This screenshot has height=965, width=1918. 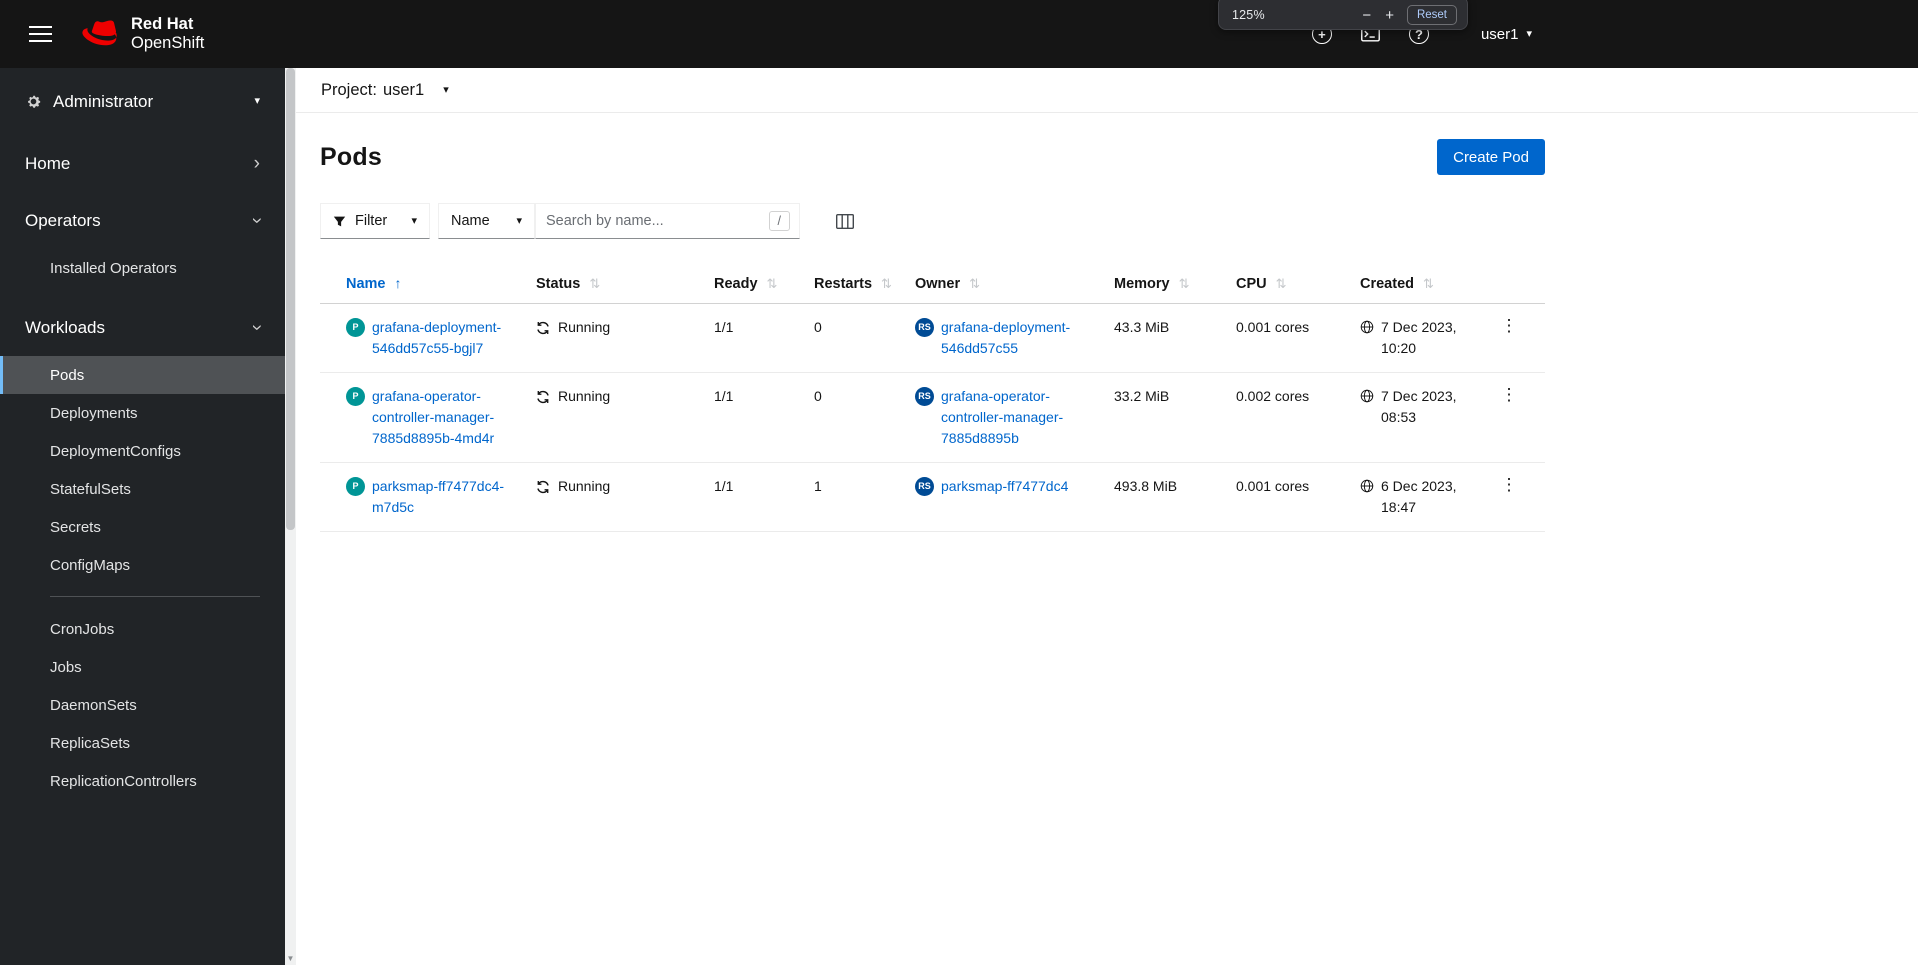 What do you see at coordinates (67, 375) in the screenshot?
I see `sidebar-item-label: Pods` at bounding box center [67, 375].